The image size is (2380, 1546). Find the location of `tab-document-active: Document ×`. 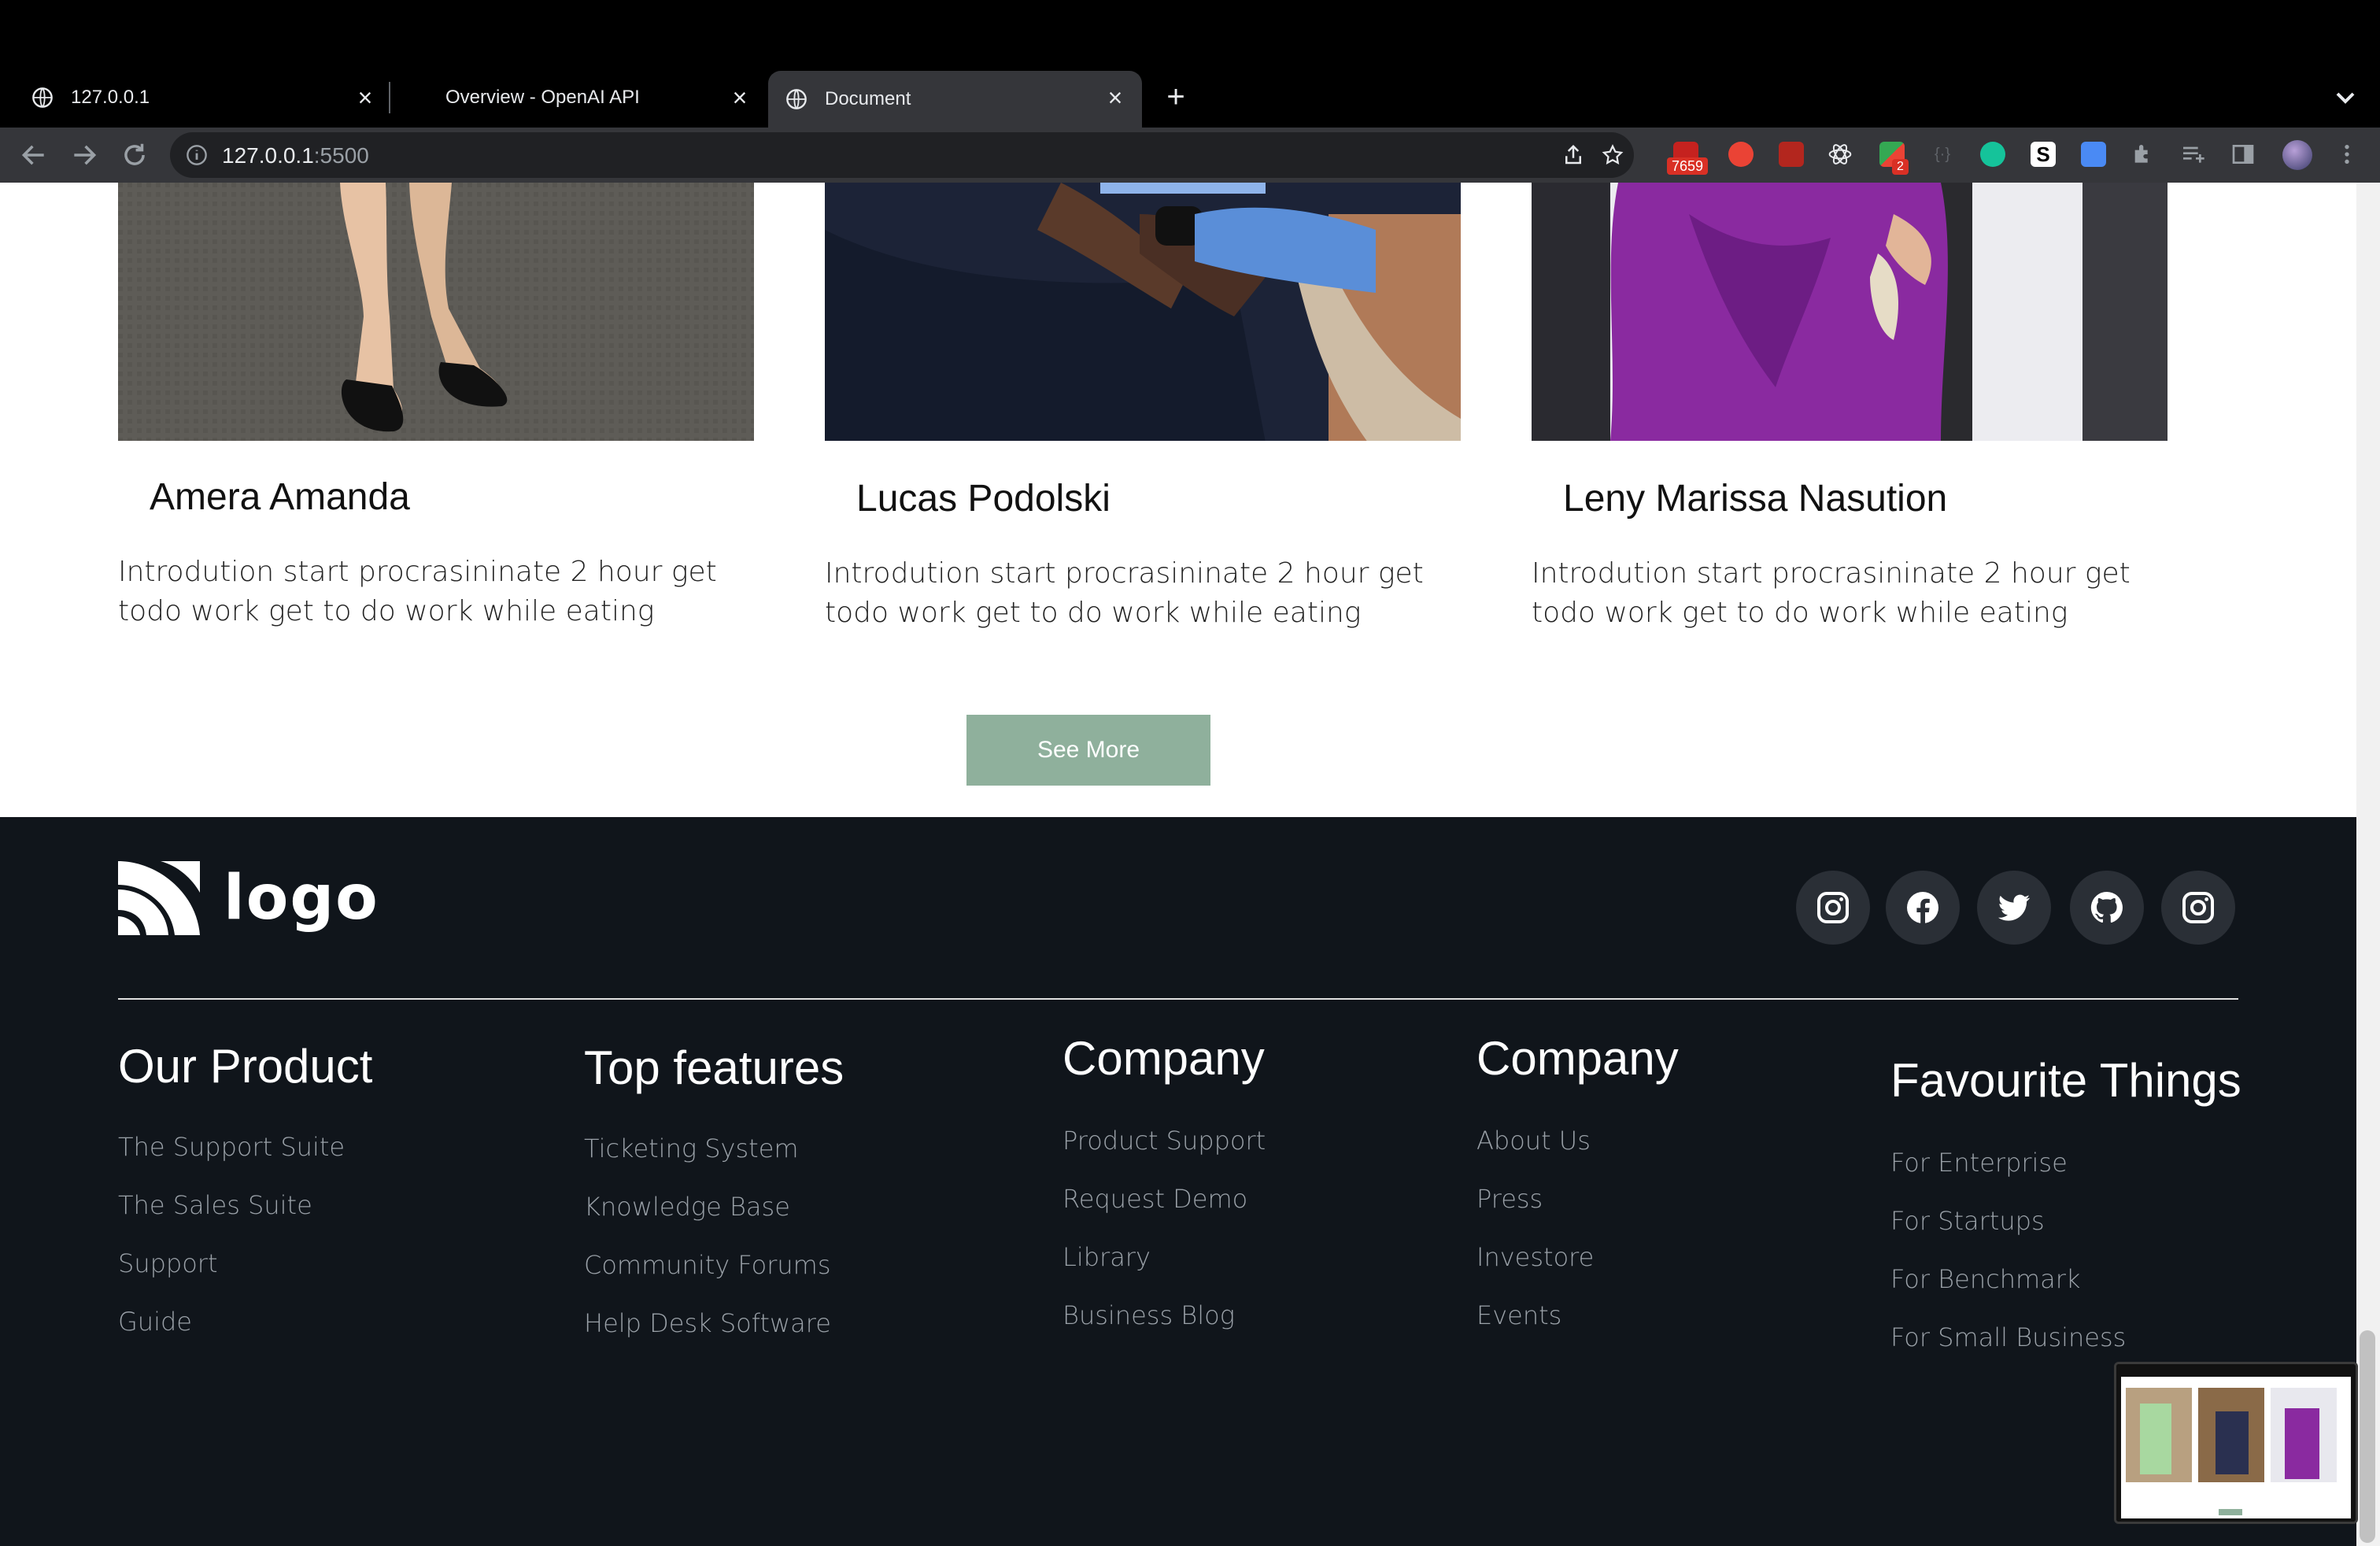

tab-document-active: Document × is located at coordinates (955, 99).